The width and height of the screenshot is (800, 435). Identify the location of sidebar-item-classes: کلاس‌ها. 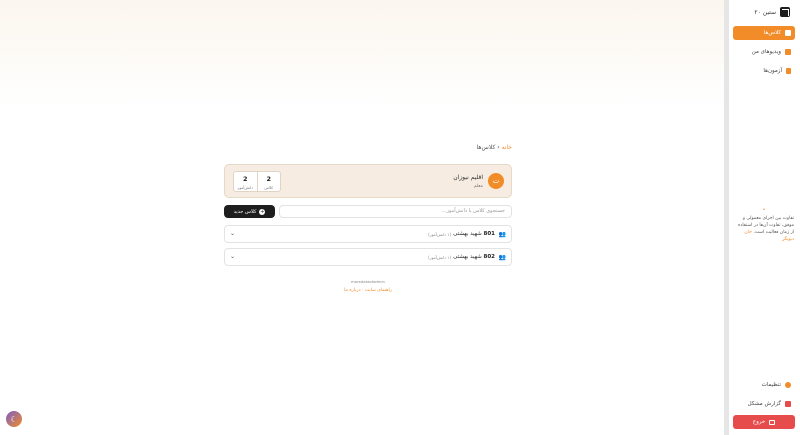
(764, 33).